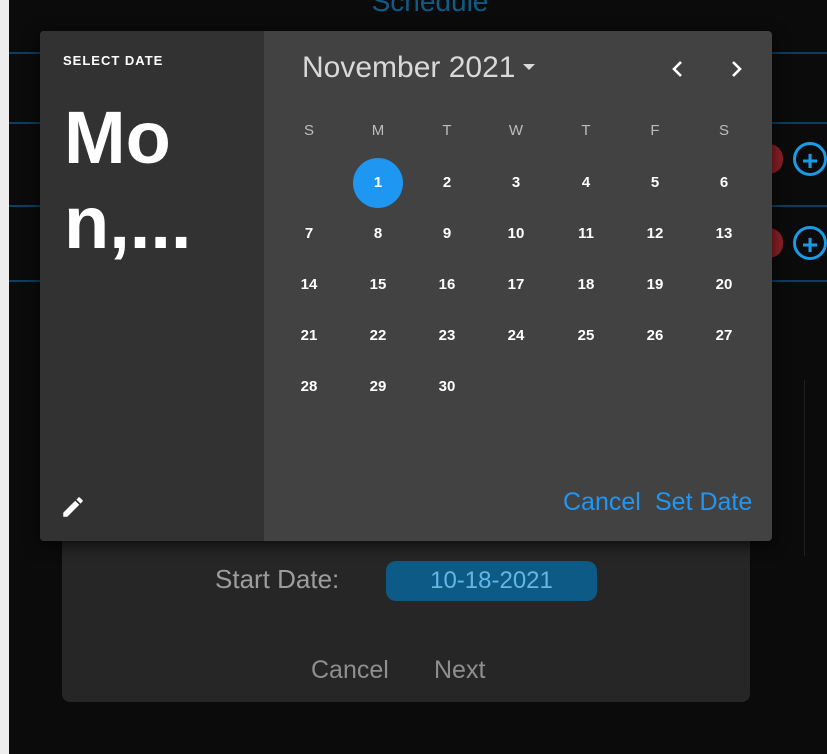  I want to click on pencil-icon, so click(73, 507).